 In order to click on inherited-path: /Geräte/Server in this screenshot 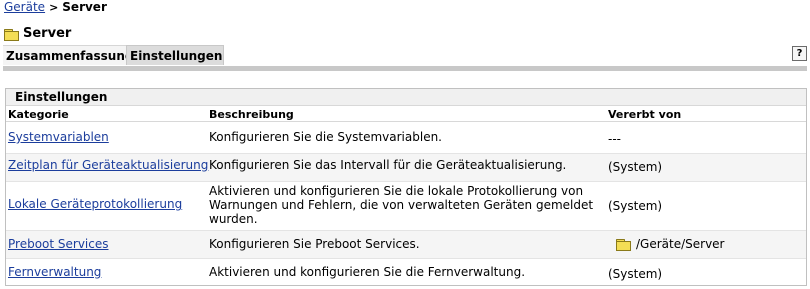, I will do `click(680, 244)`.